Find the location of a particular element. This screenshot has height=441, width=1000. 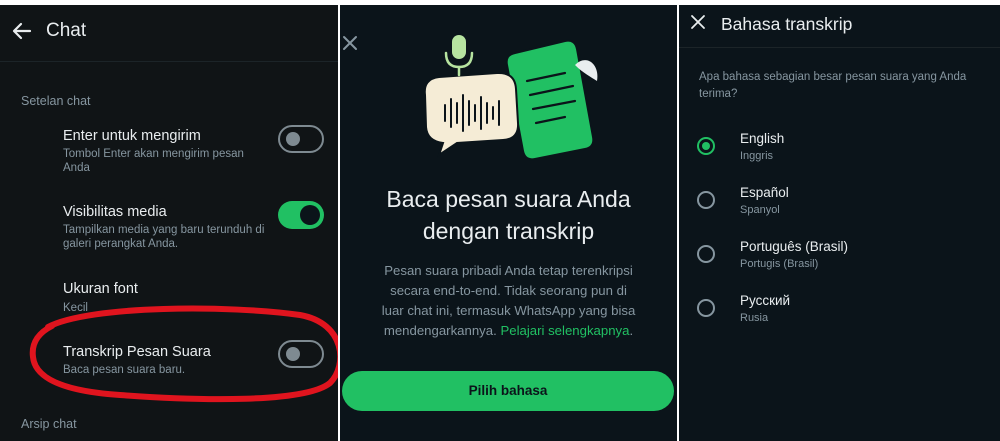

voice-transcript-illustration is located at coordinates (510, 98).